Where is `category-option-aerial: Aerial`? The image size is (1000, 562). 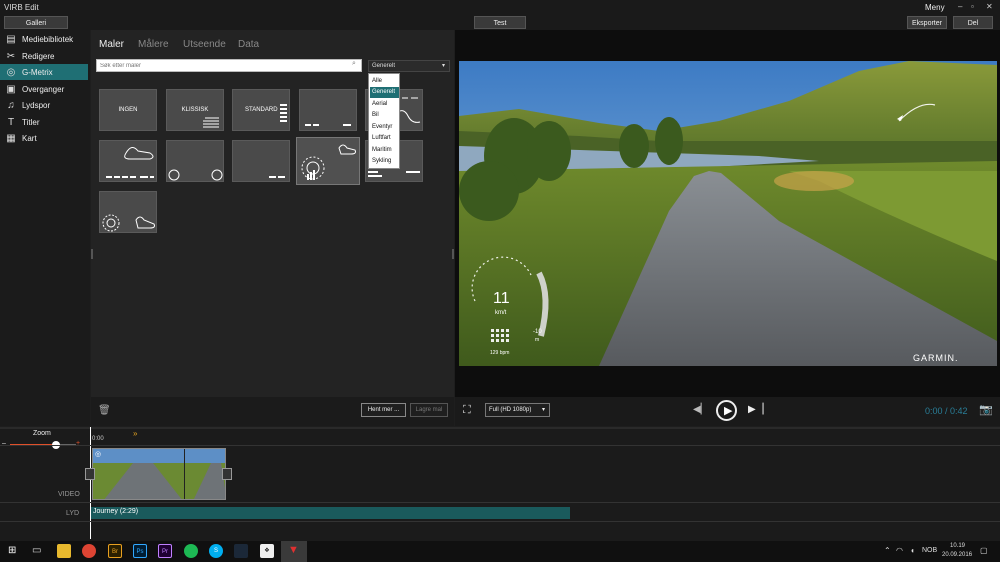
category-option-aerial: Aerial is located at coordinates (384, 104).